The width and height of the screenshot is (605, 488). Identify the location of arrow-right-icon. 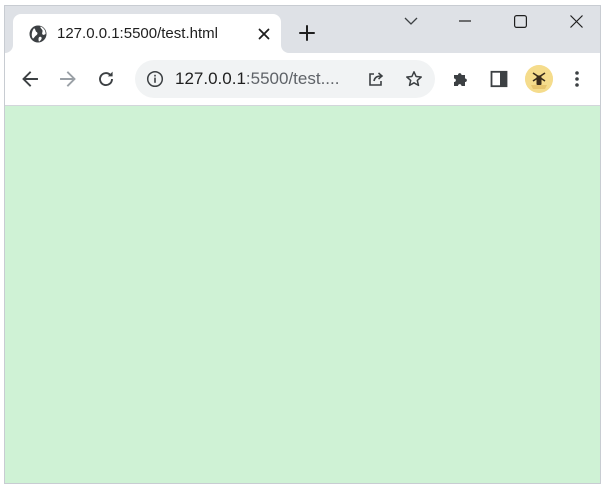
(68, 79).